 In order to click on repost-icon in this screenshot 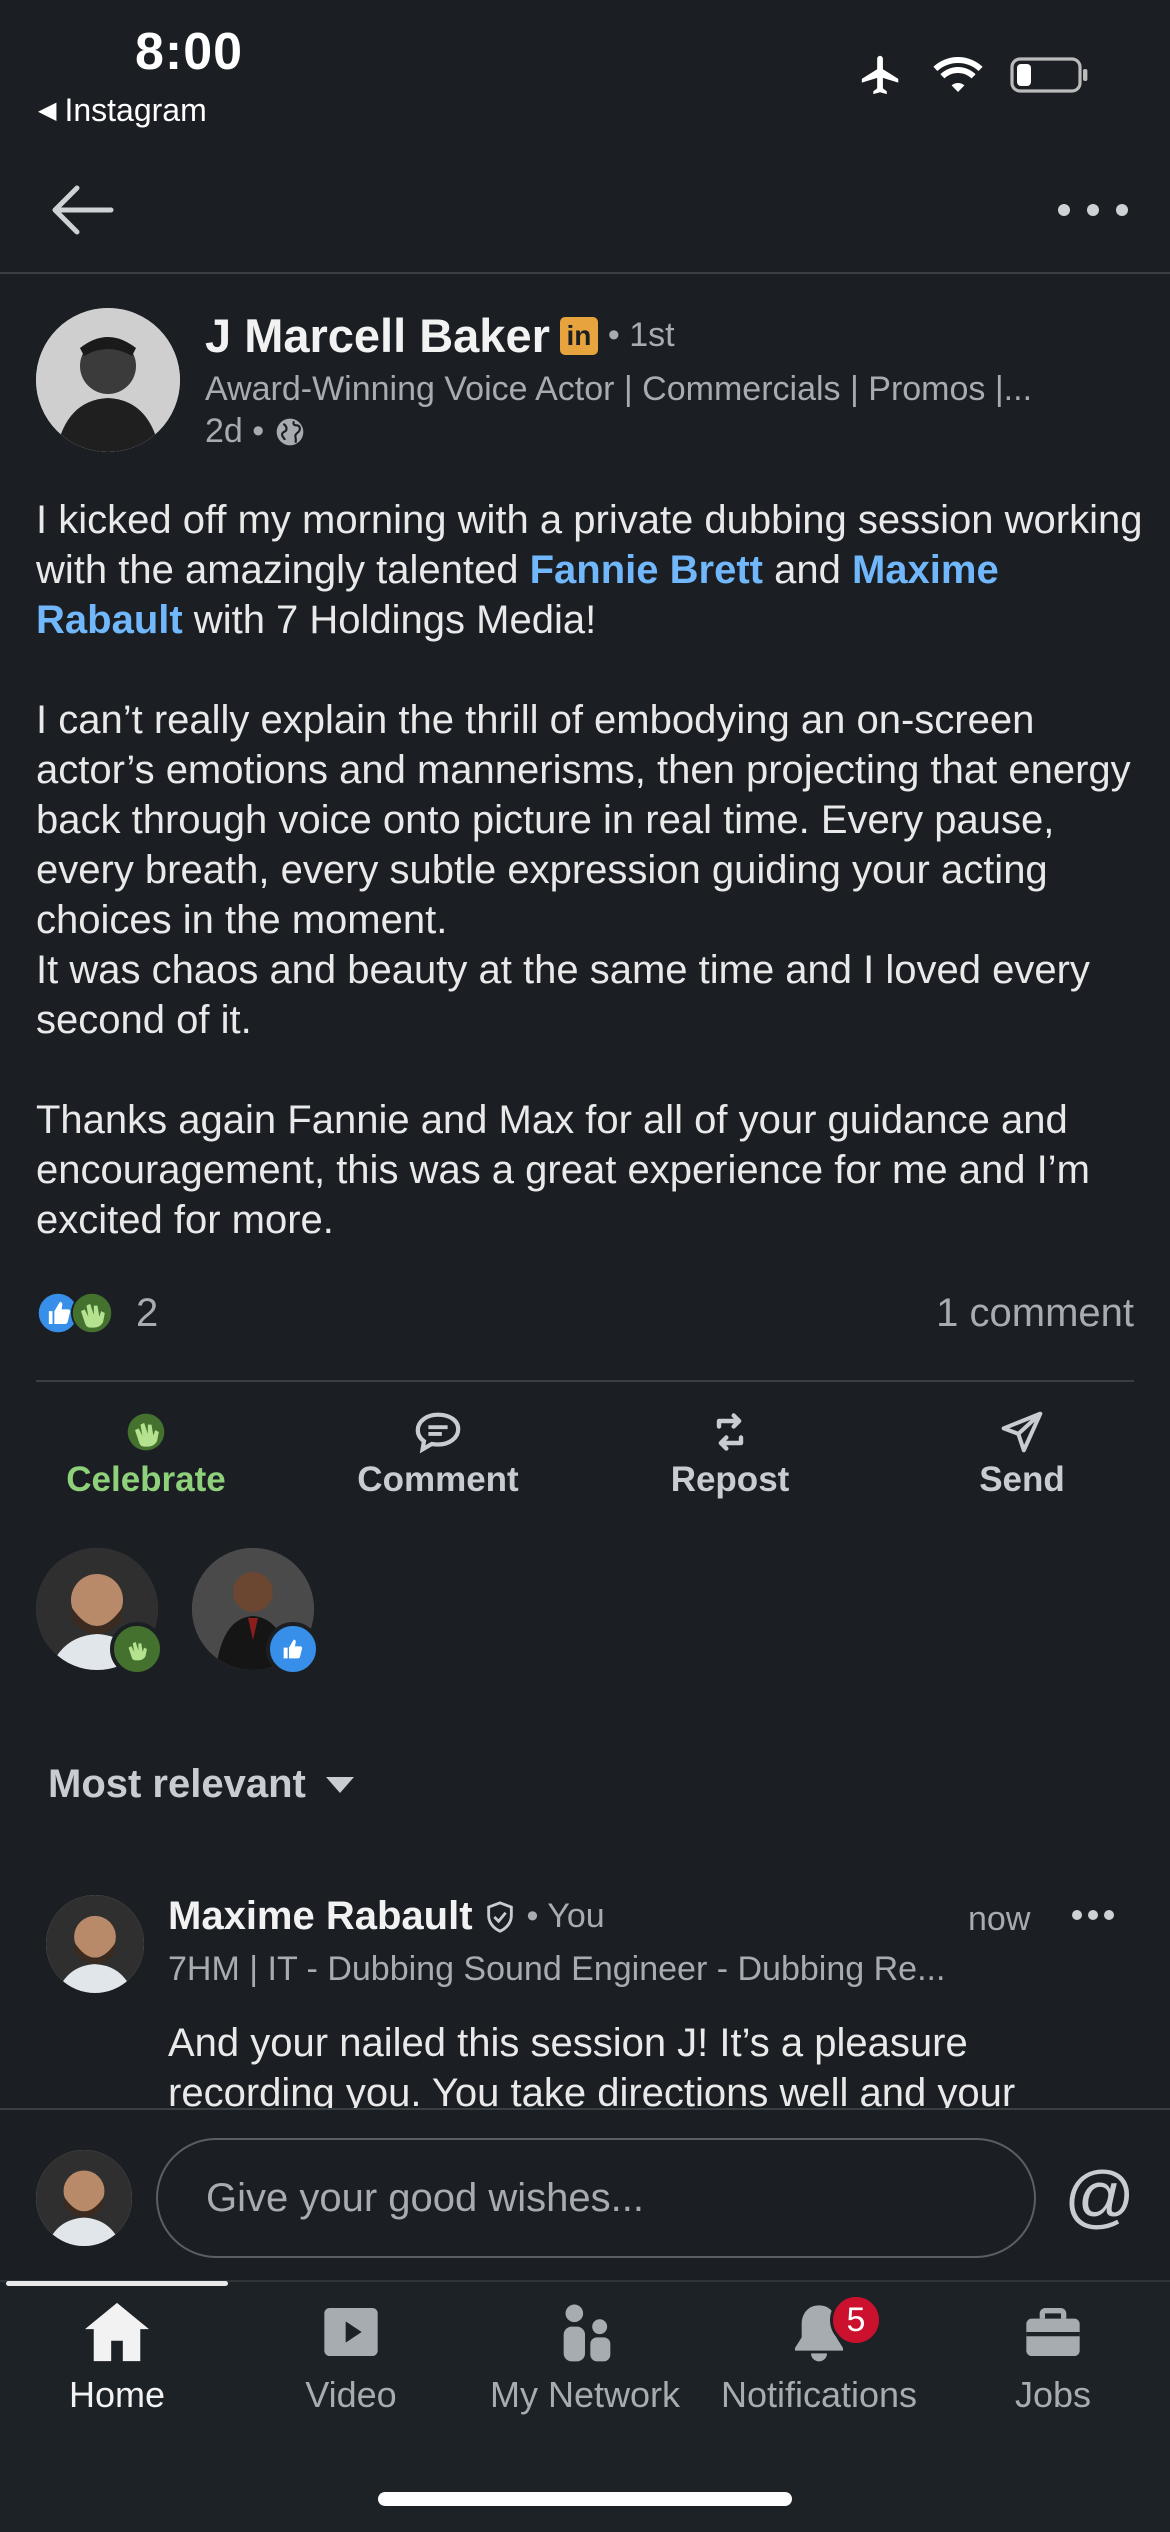, I will do `click(730, 1432)`.